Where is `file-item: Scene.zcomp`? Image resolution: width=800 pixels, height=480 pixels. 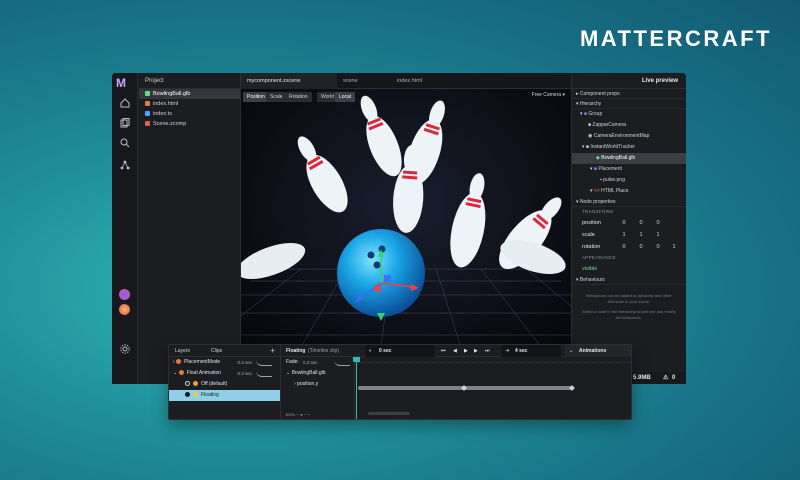
file-item: Scene.zcomp is located at coordinates (189, 124).